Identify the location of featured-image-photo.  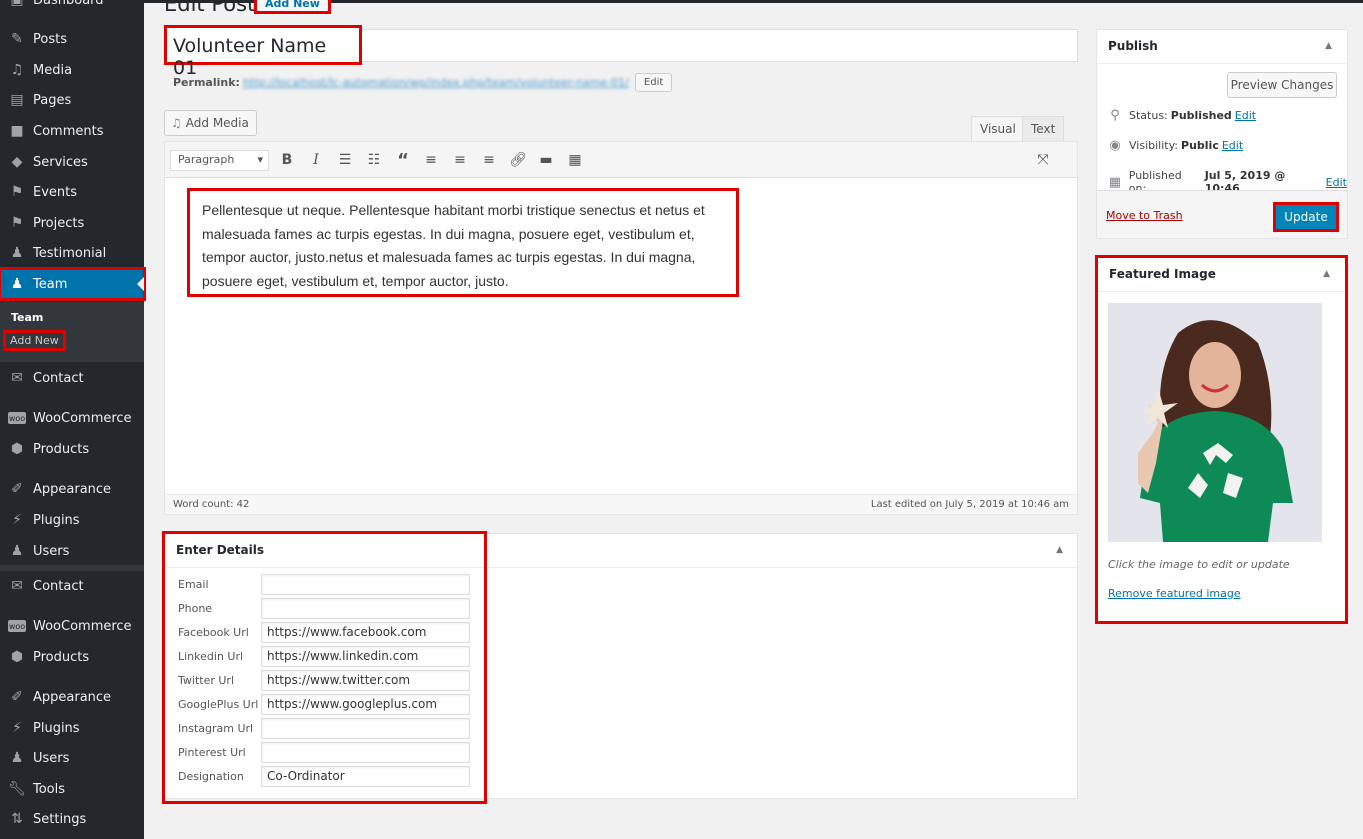
(1215, 422).